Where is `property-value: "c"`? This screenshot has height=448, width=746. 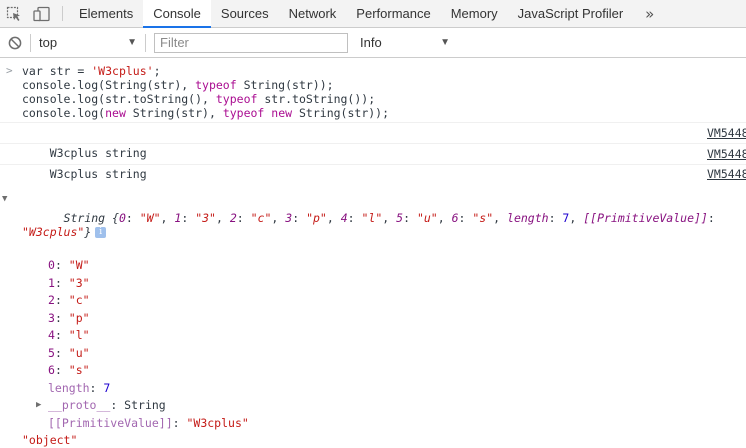 property-value: "c" is located at coordinates (79, 300).